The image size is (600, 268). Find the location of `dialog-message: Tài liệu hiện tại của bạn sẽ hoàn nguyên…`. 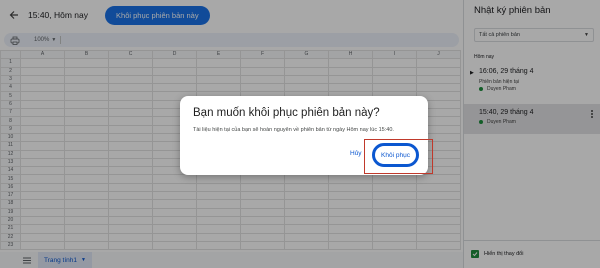

dialog-message: Tài liệu hiện tại của bạn sẽ hoàn nguyên… is located at coordinates (293, 130).